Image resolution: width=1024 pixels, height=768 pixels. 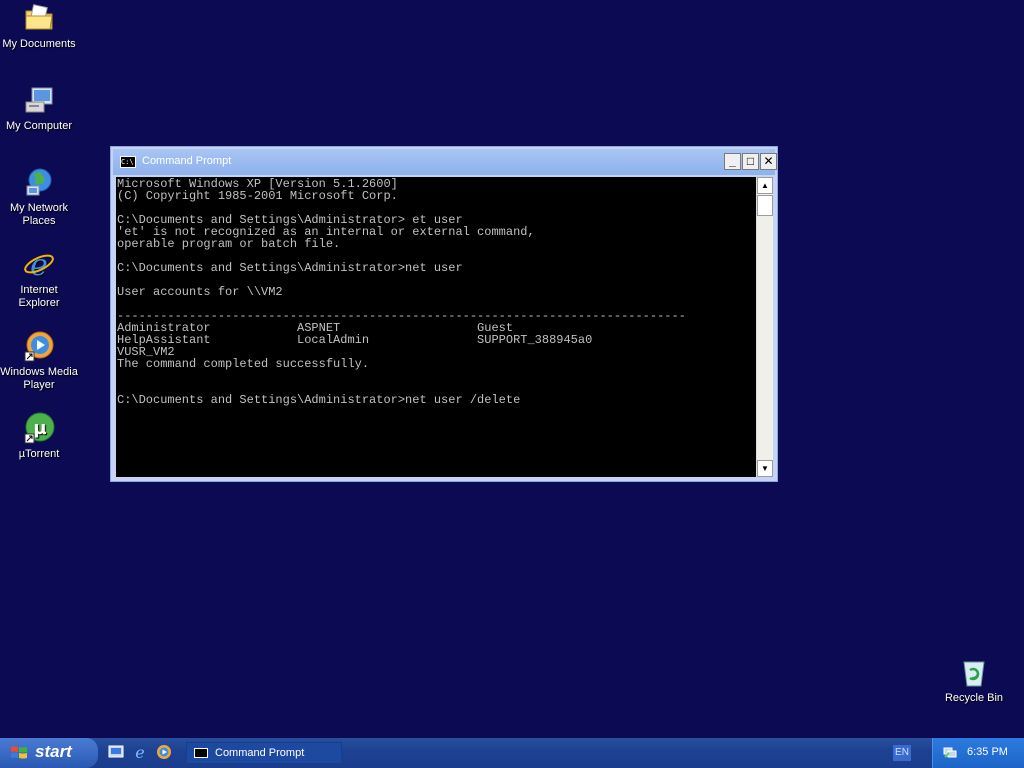 I want to click on desktop-icon-label: Windows Media Player, so click(x=39, y=378).